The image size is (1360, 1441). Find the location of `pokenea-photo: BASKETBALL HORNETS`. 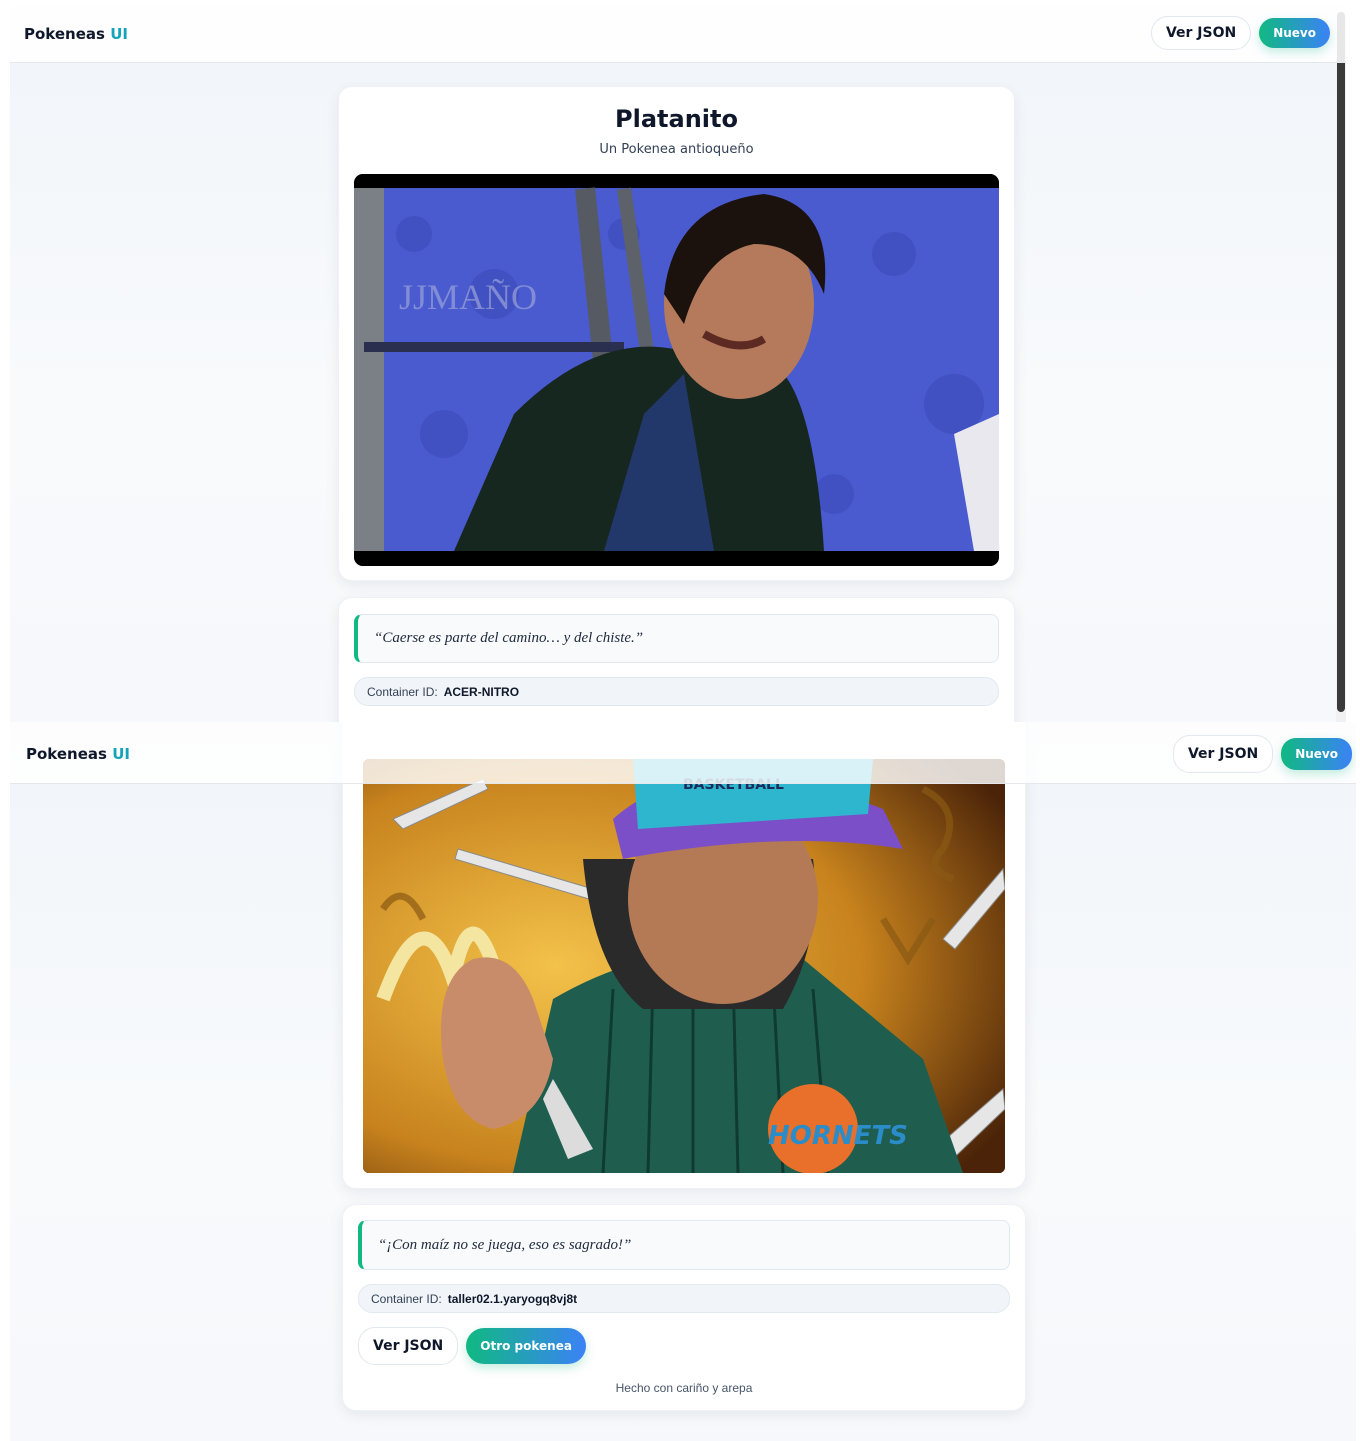

pokenea-photo: BASKETBALL HORNETS is located at coordinates (684, 966).